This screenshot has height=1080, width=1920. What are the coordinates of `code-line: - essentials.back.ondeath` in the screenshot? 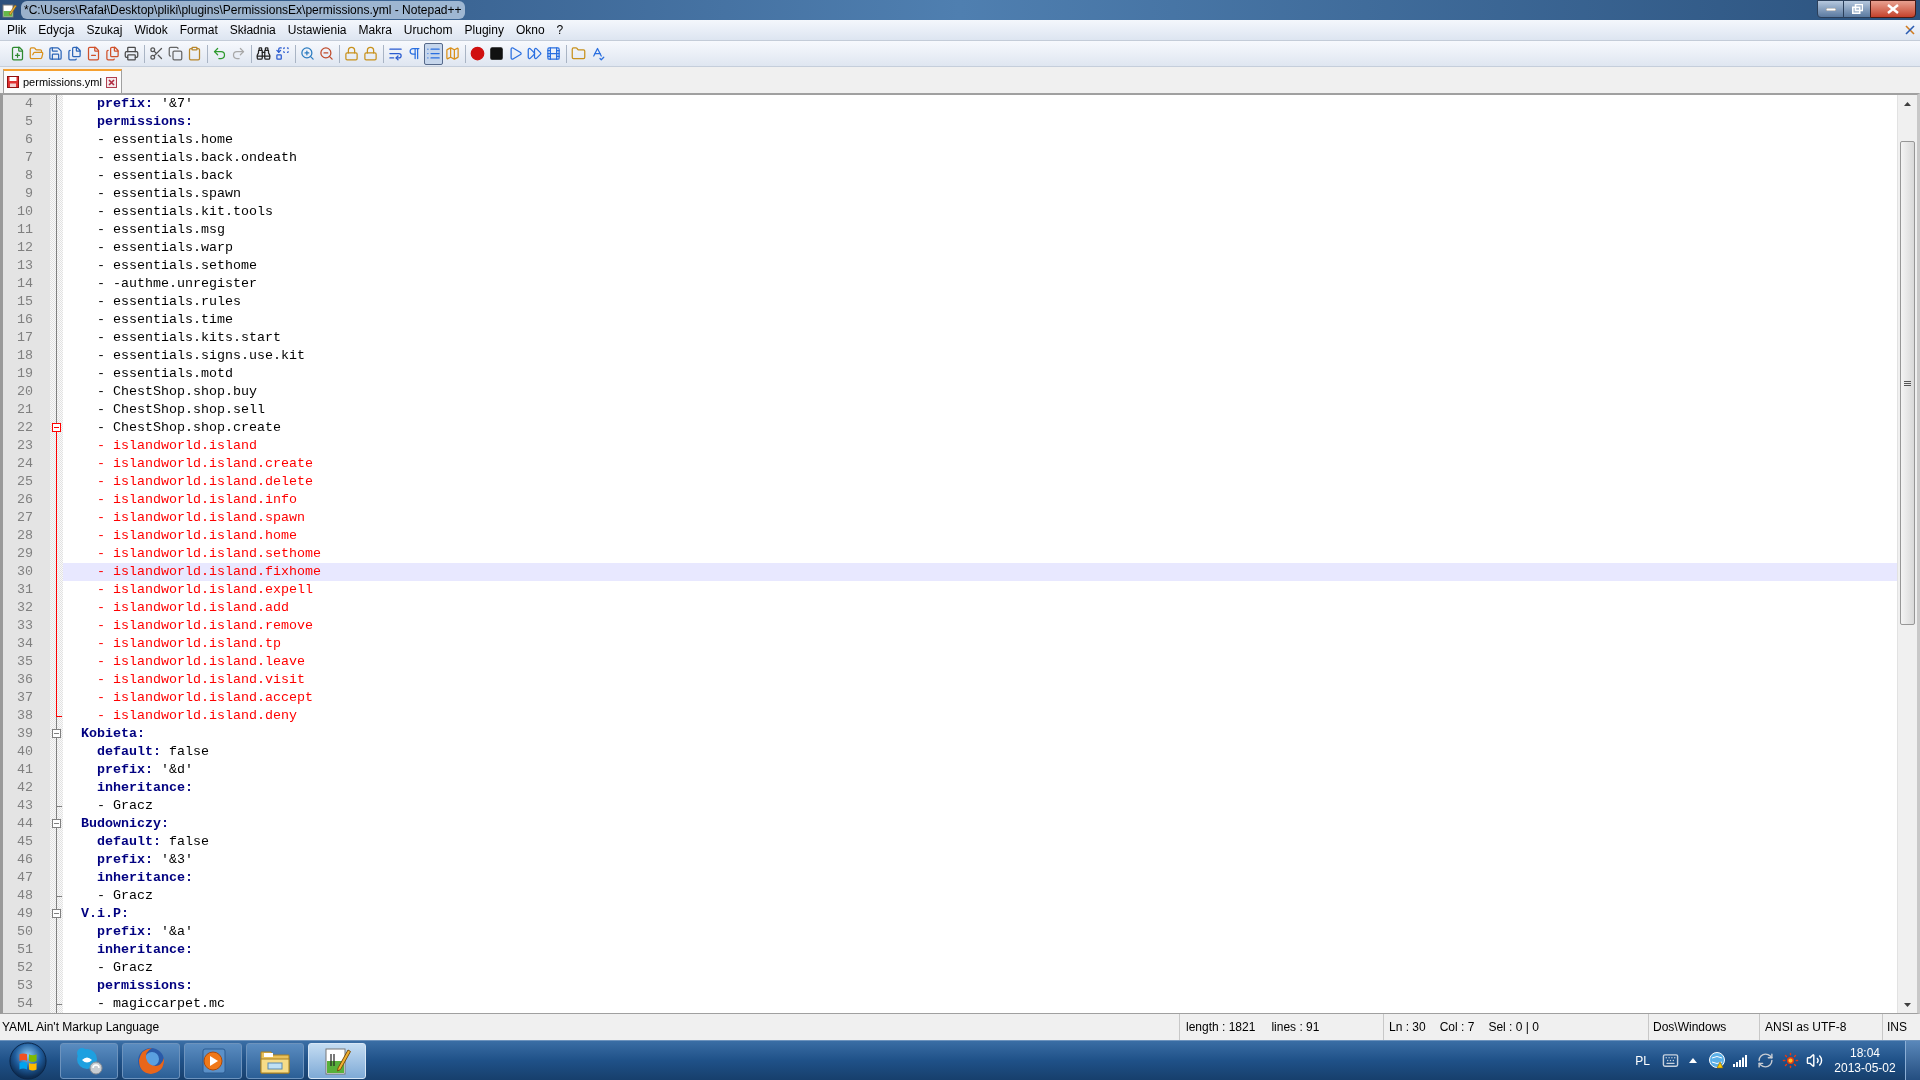 It's located at (197, 158).